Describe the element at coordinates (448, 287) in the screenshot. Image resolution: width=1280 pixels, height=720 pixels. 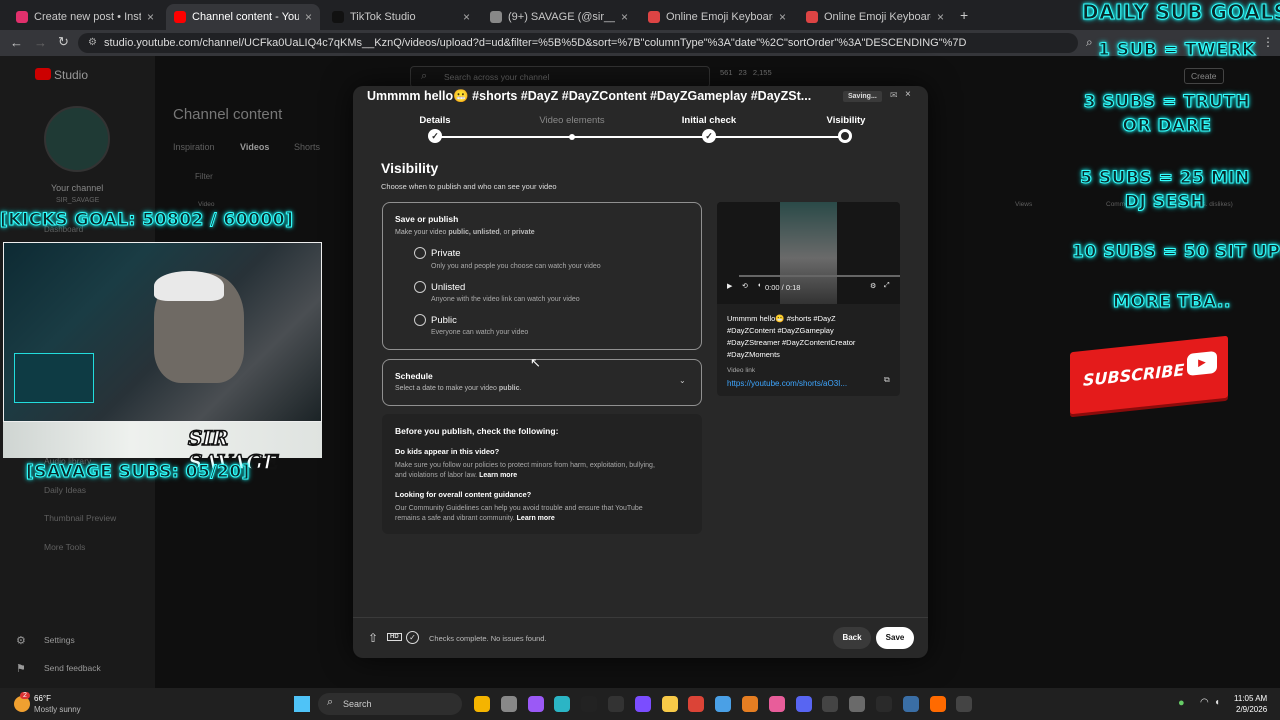
I see `unlisted-label: Unlisted` at that location.